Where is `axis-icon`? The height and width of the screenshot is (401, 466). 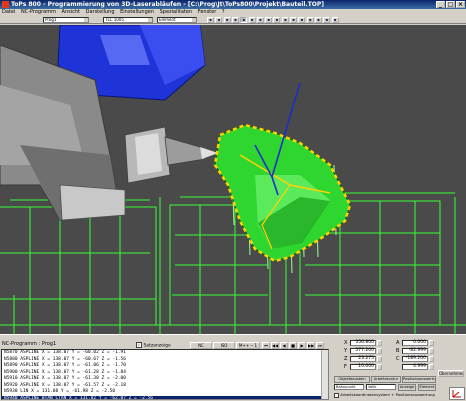 axis-icon is located at coordinates (457, 393).